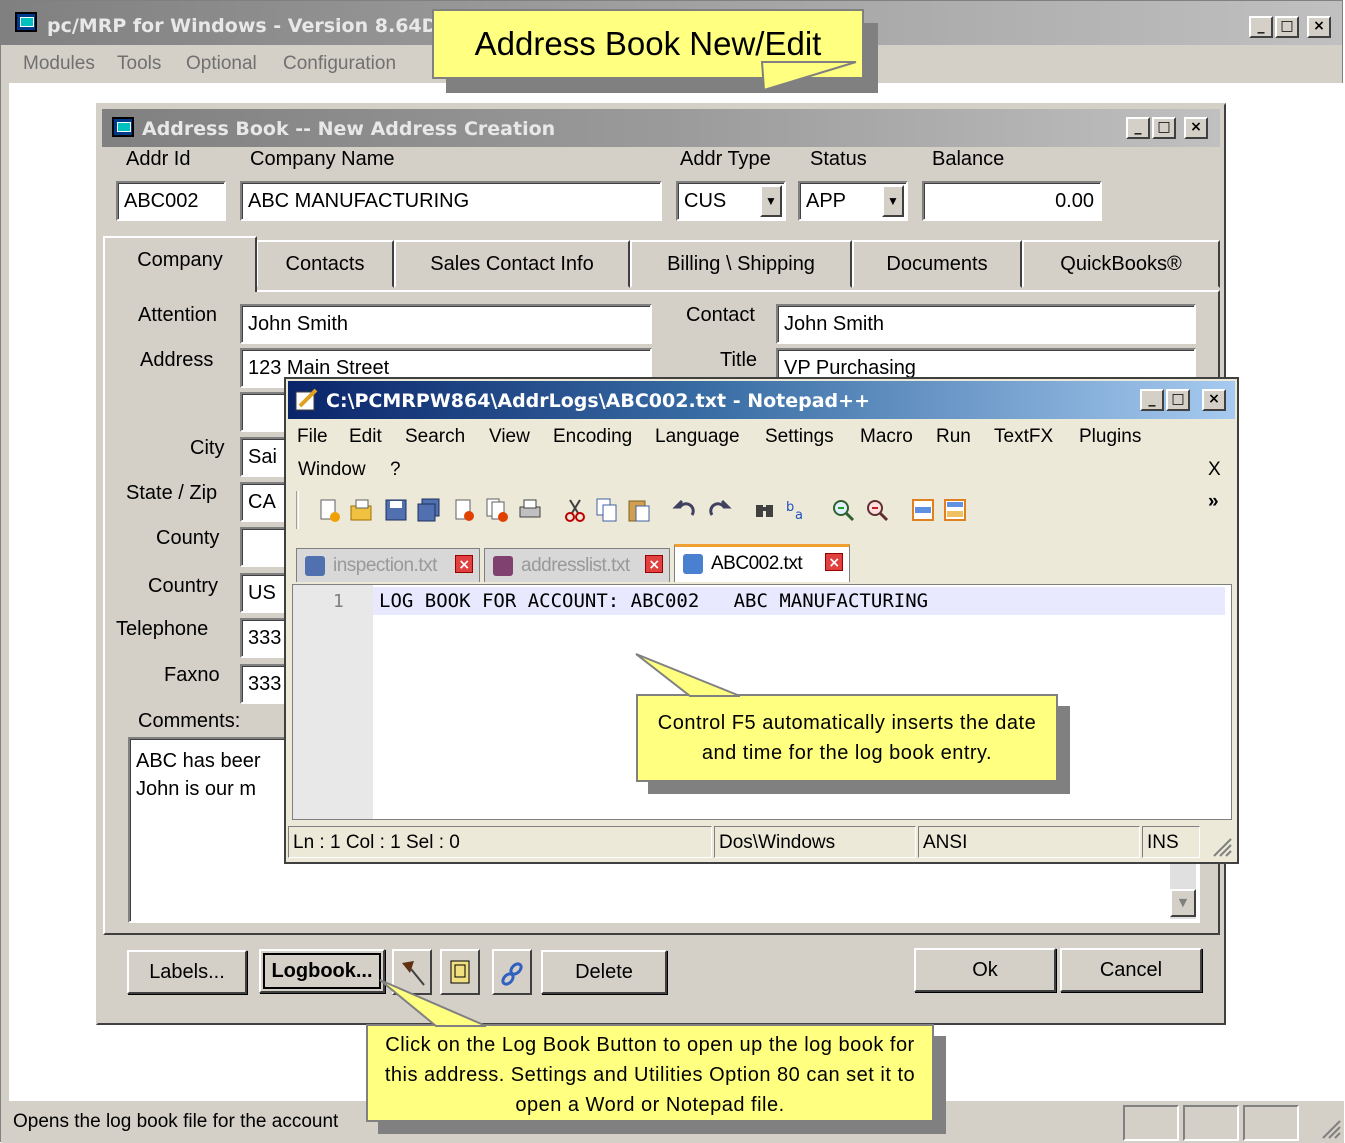 The image size is (1345, 1143). What do you see at coordinates (180, 264) in the screenshot?
I see `tab-company: Company` at bounding box center [180, 264].